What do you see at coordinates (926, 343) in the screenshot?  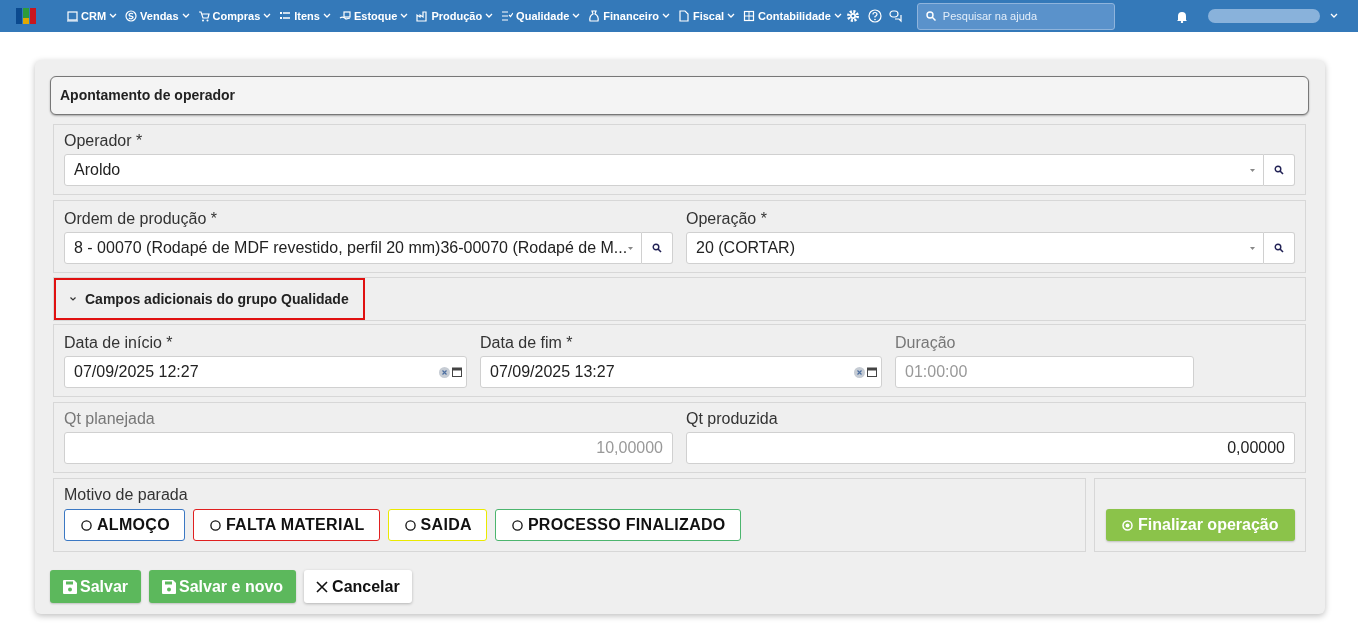 I see `field-label: Duração` at bounding box center [926, 343].